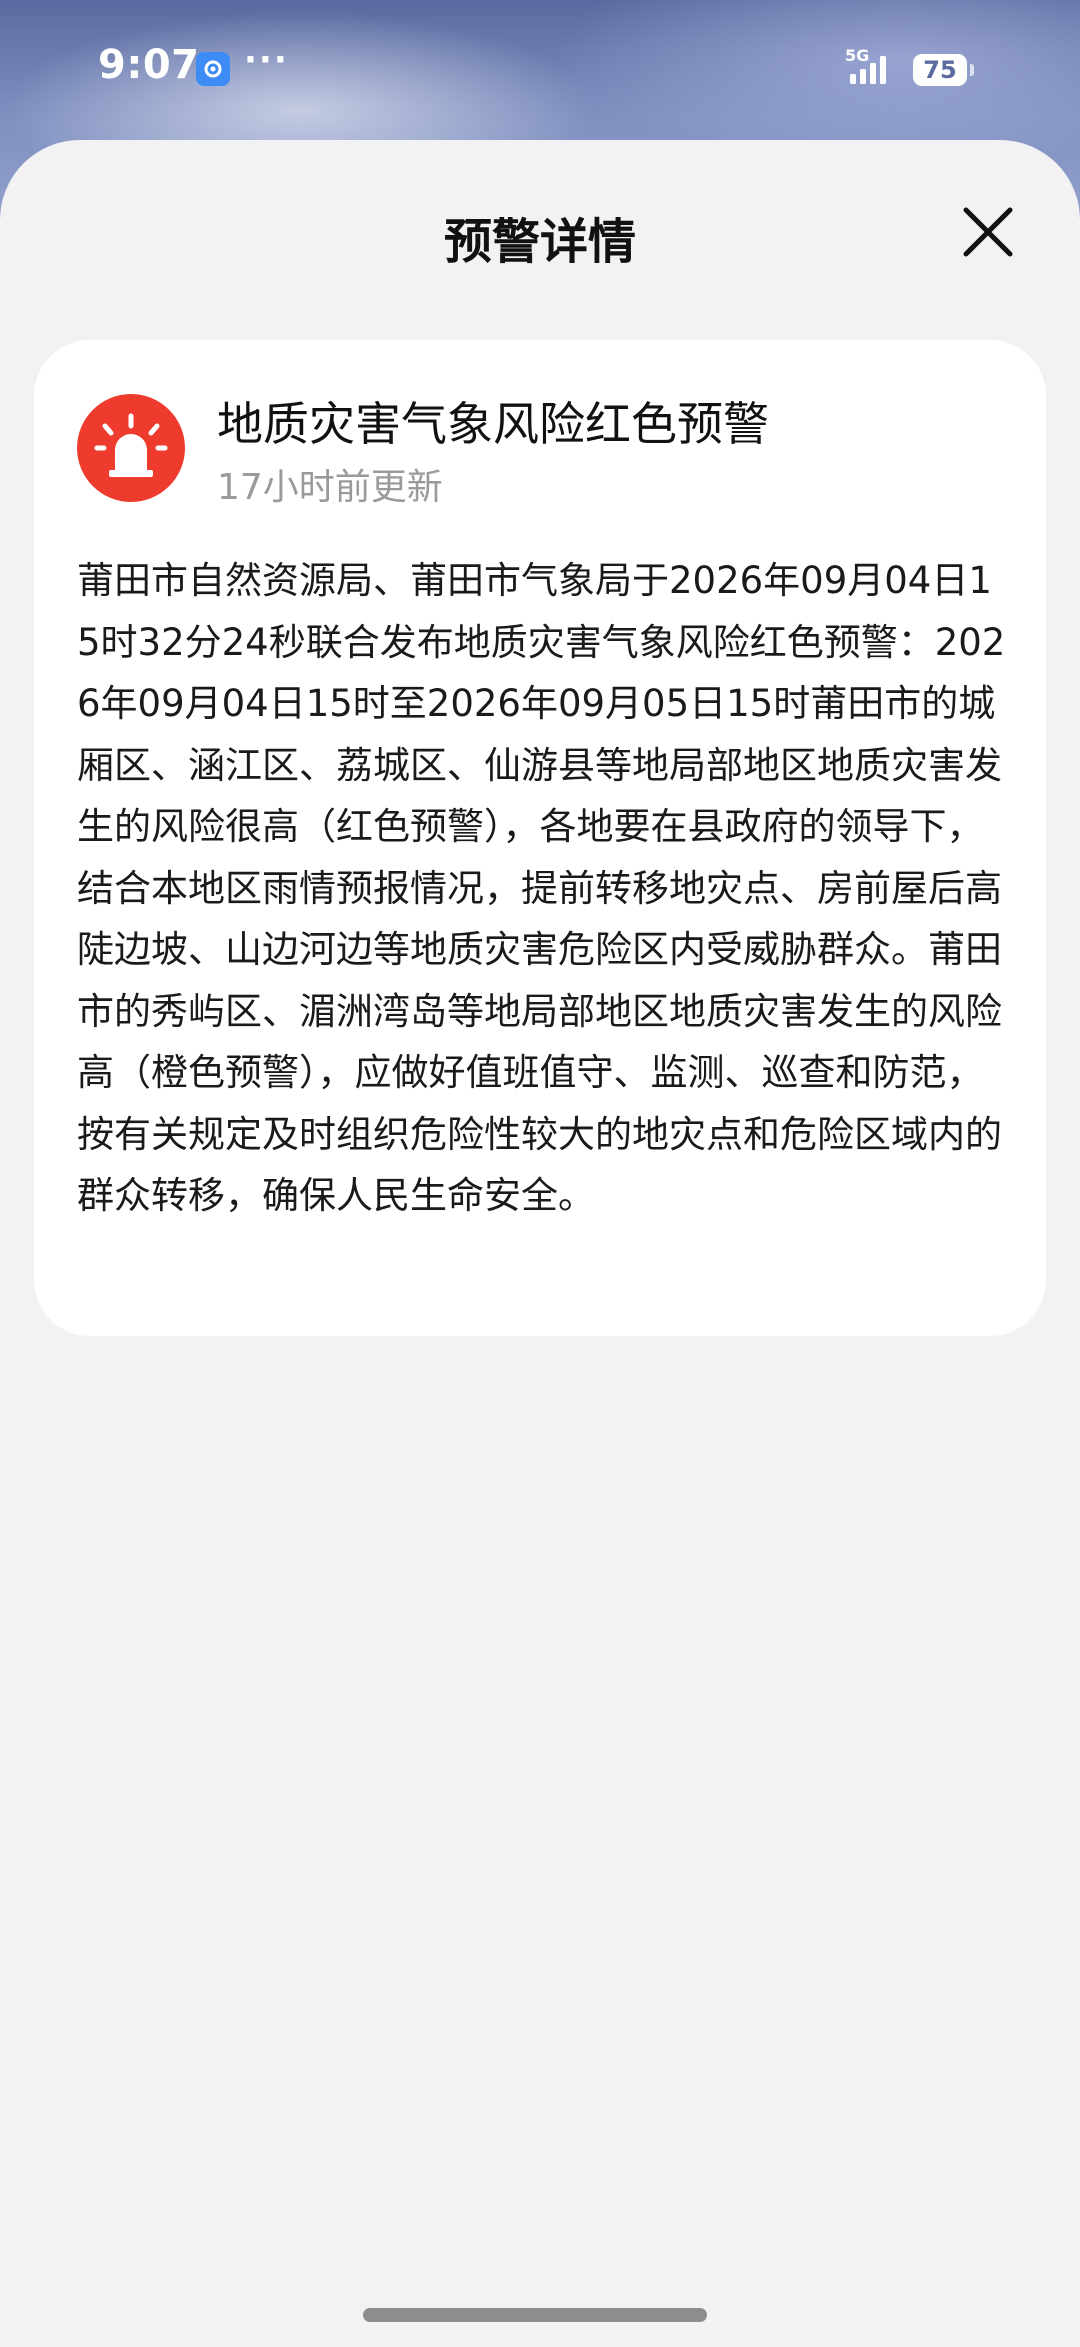  What do you see at coordinates (539, 242) in the screenshot?
I see `sheet-title: 预警详情` at bounding box center [539, 242].